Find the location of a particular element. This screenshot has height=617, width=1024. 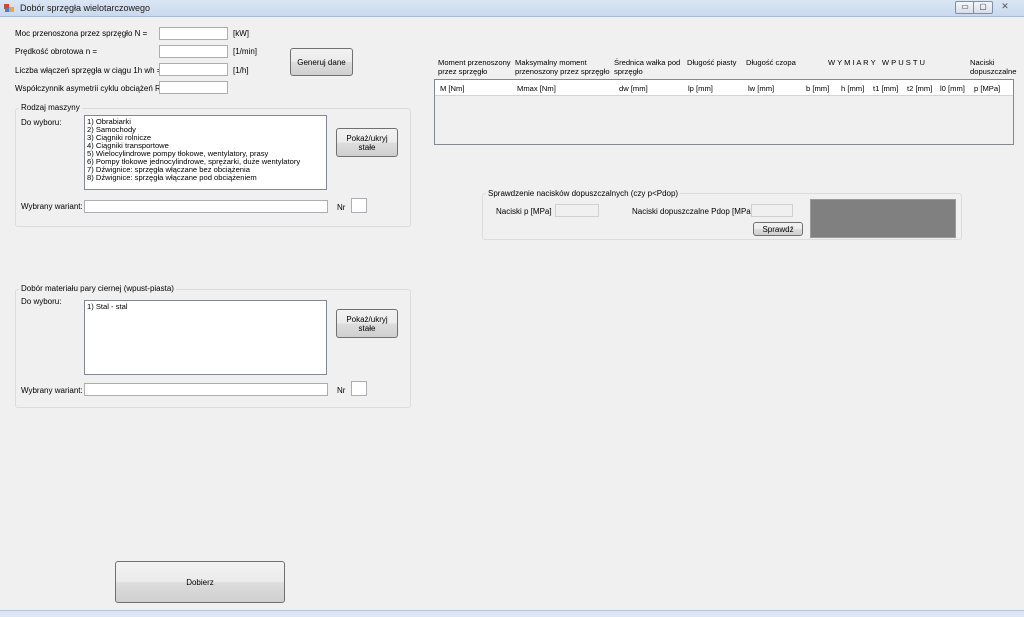

pressure-pdop-output is located at coordinates (772, 210).